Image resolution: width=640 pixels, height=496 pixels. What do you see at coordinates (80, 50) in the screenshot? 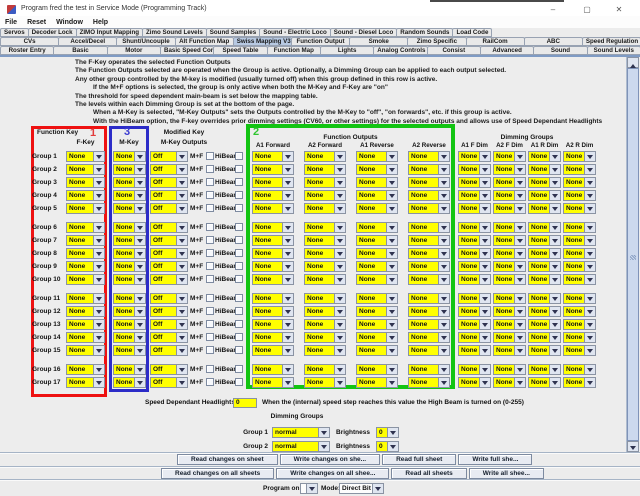
I see `tab: Basic` at bounding box center [80, 50].